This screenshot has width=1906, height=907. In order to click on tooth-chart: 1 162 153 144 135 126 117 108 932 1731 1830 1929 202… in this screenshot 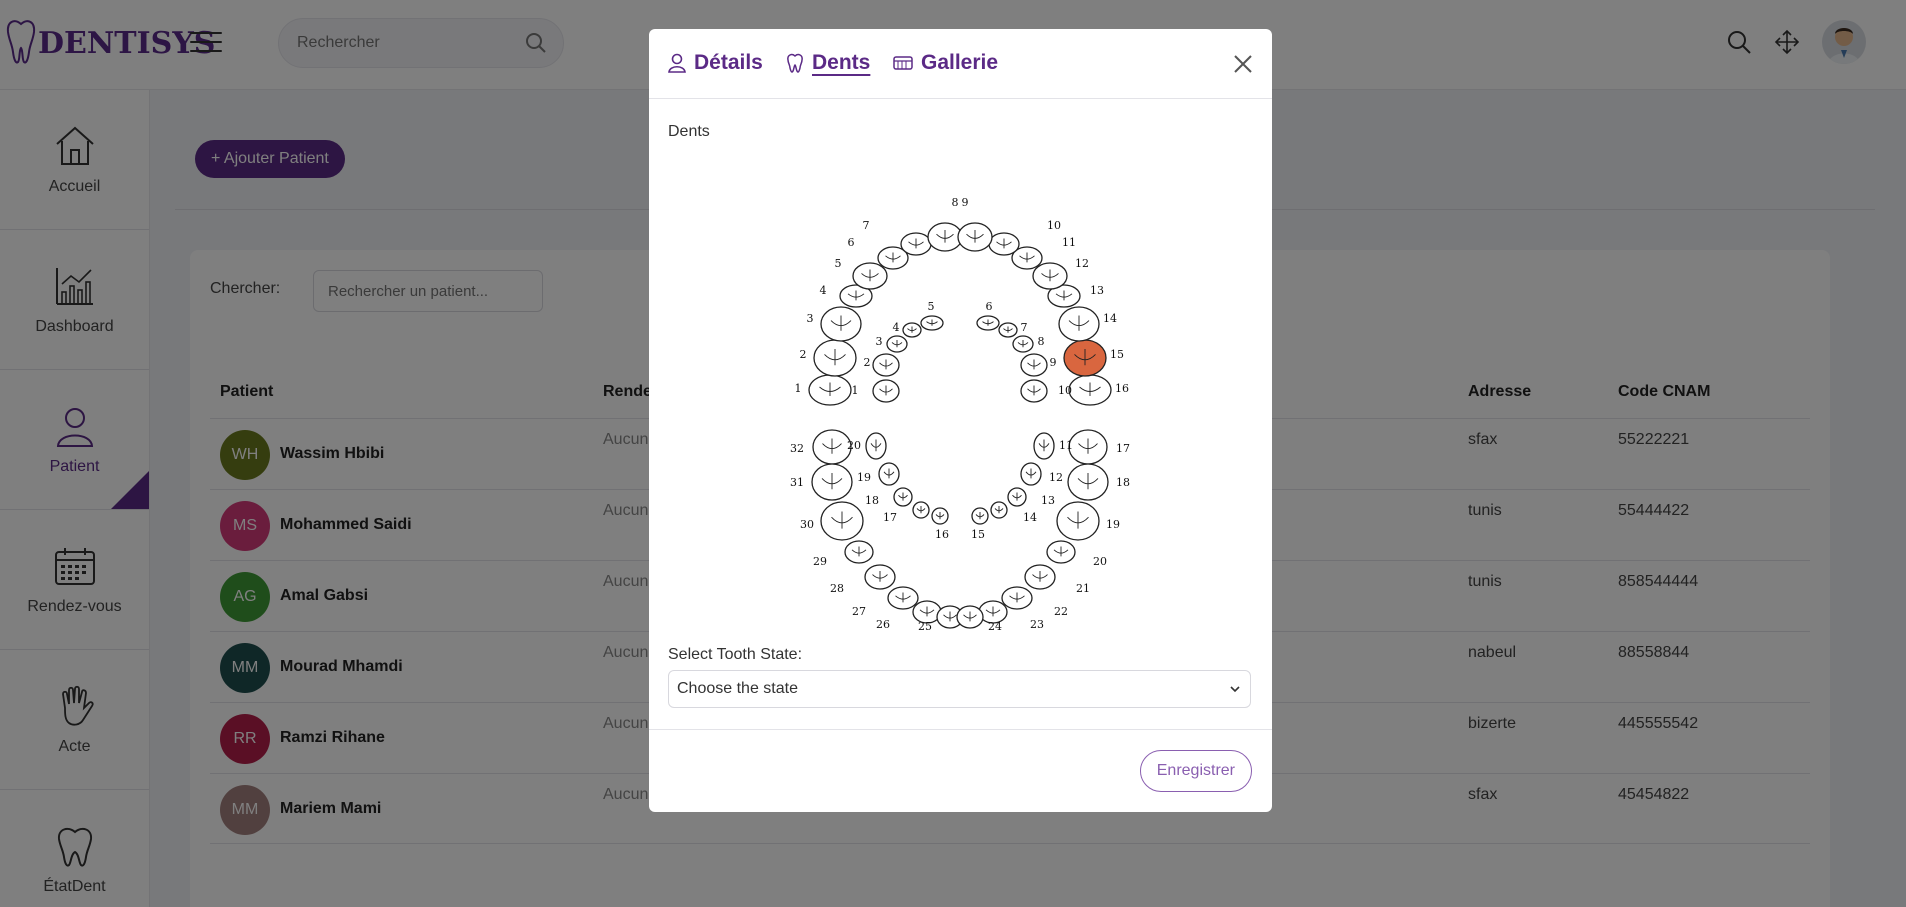, I will do `click(960, 424)`.